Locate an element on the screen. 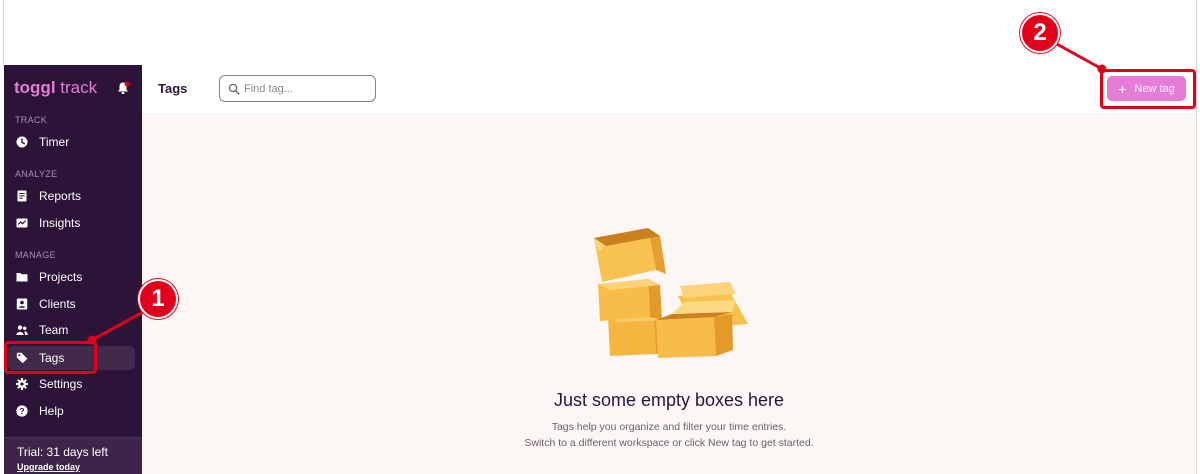 The height and width of the screenshot is (474, 1200). client-icon is located at coordinates (22, 304).